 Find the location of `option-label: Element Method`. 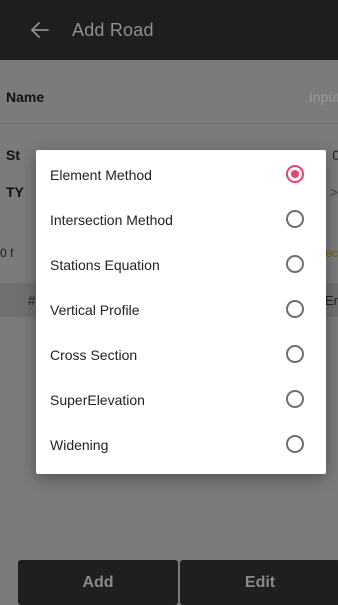

option-label: Element Method is located at coordinates (101, 174).